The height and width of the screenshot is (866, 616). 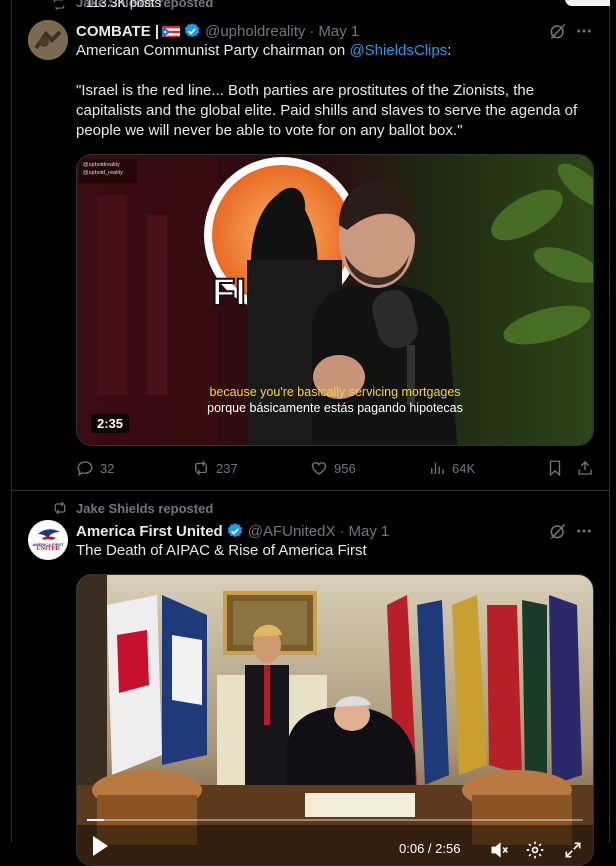 I want to click on tweet-actions: 32 237 956 64K, so click(x=336, y=468).